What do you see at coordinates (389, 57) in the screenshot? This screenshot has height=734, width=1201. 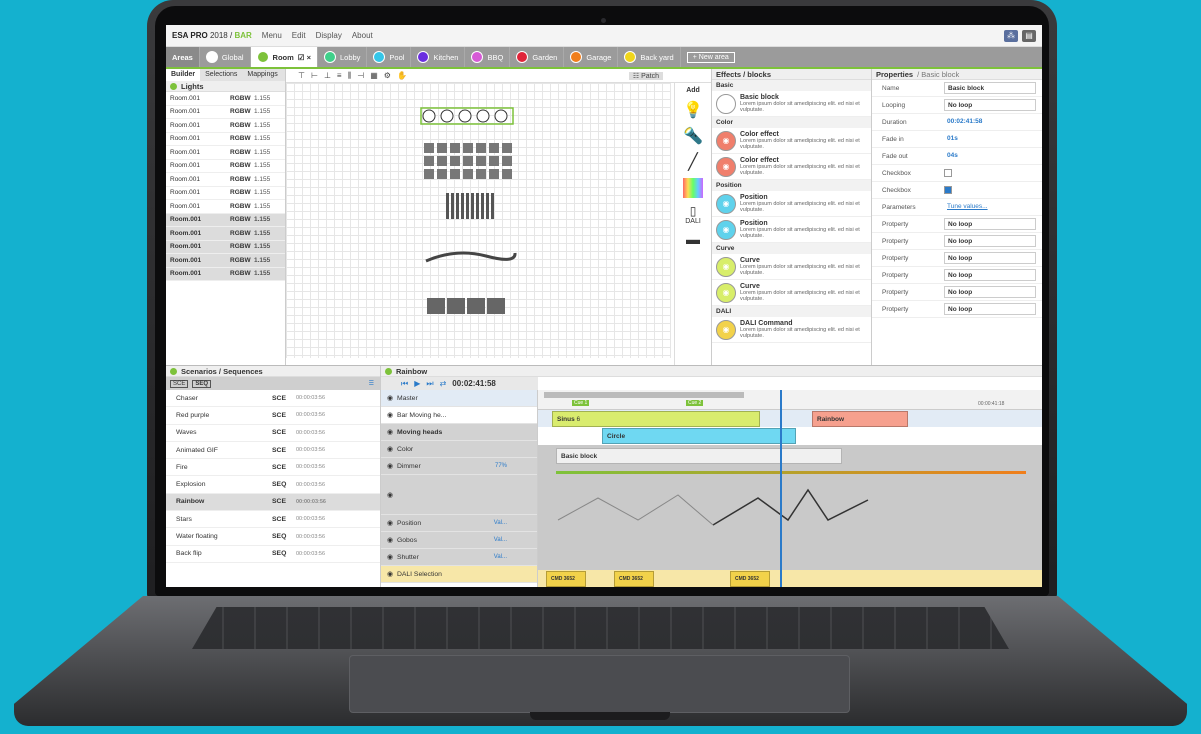 I see `area-tab: Pool` at bounding box center [389, 57].